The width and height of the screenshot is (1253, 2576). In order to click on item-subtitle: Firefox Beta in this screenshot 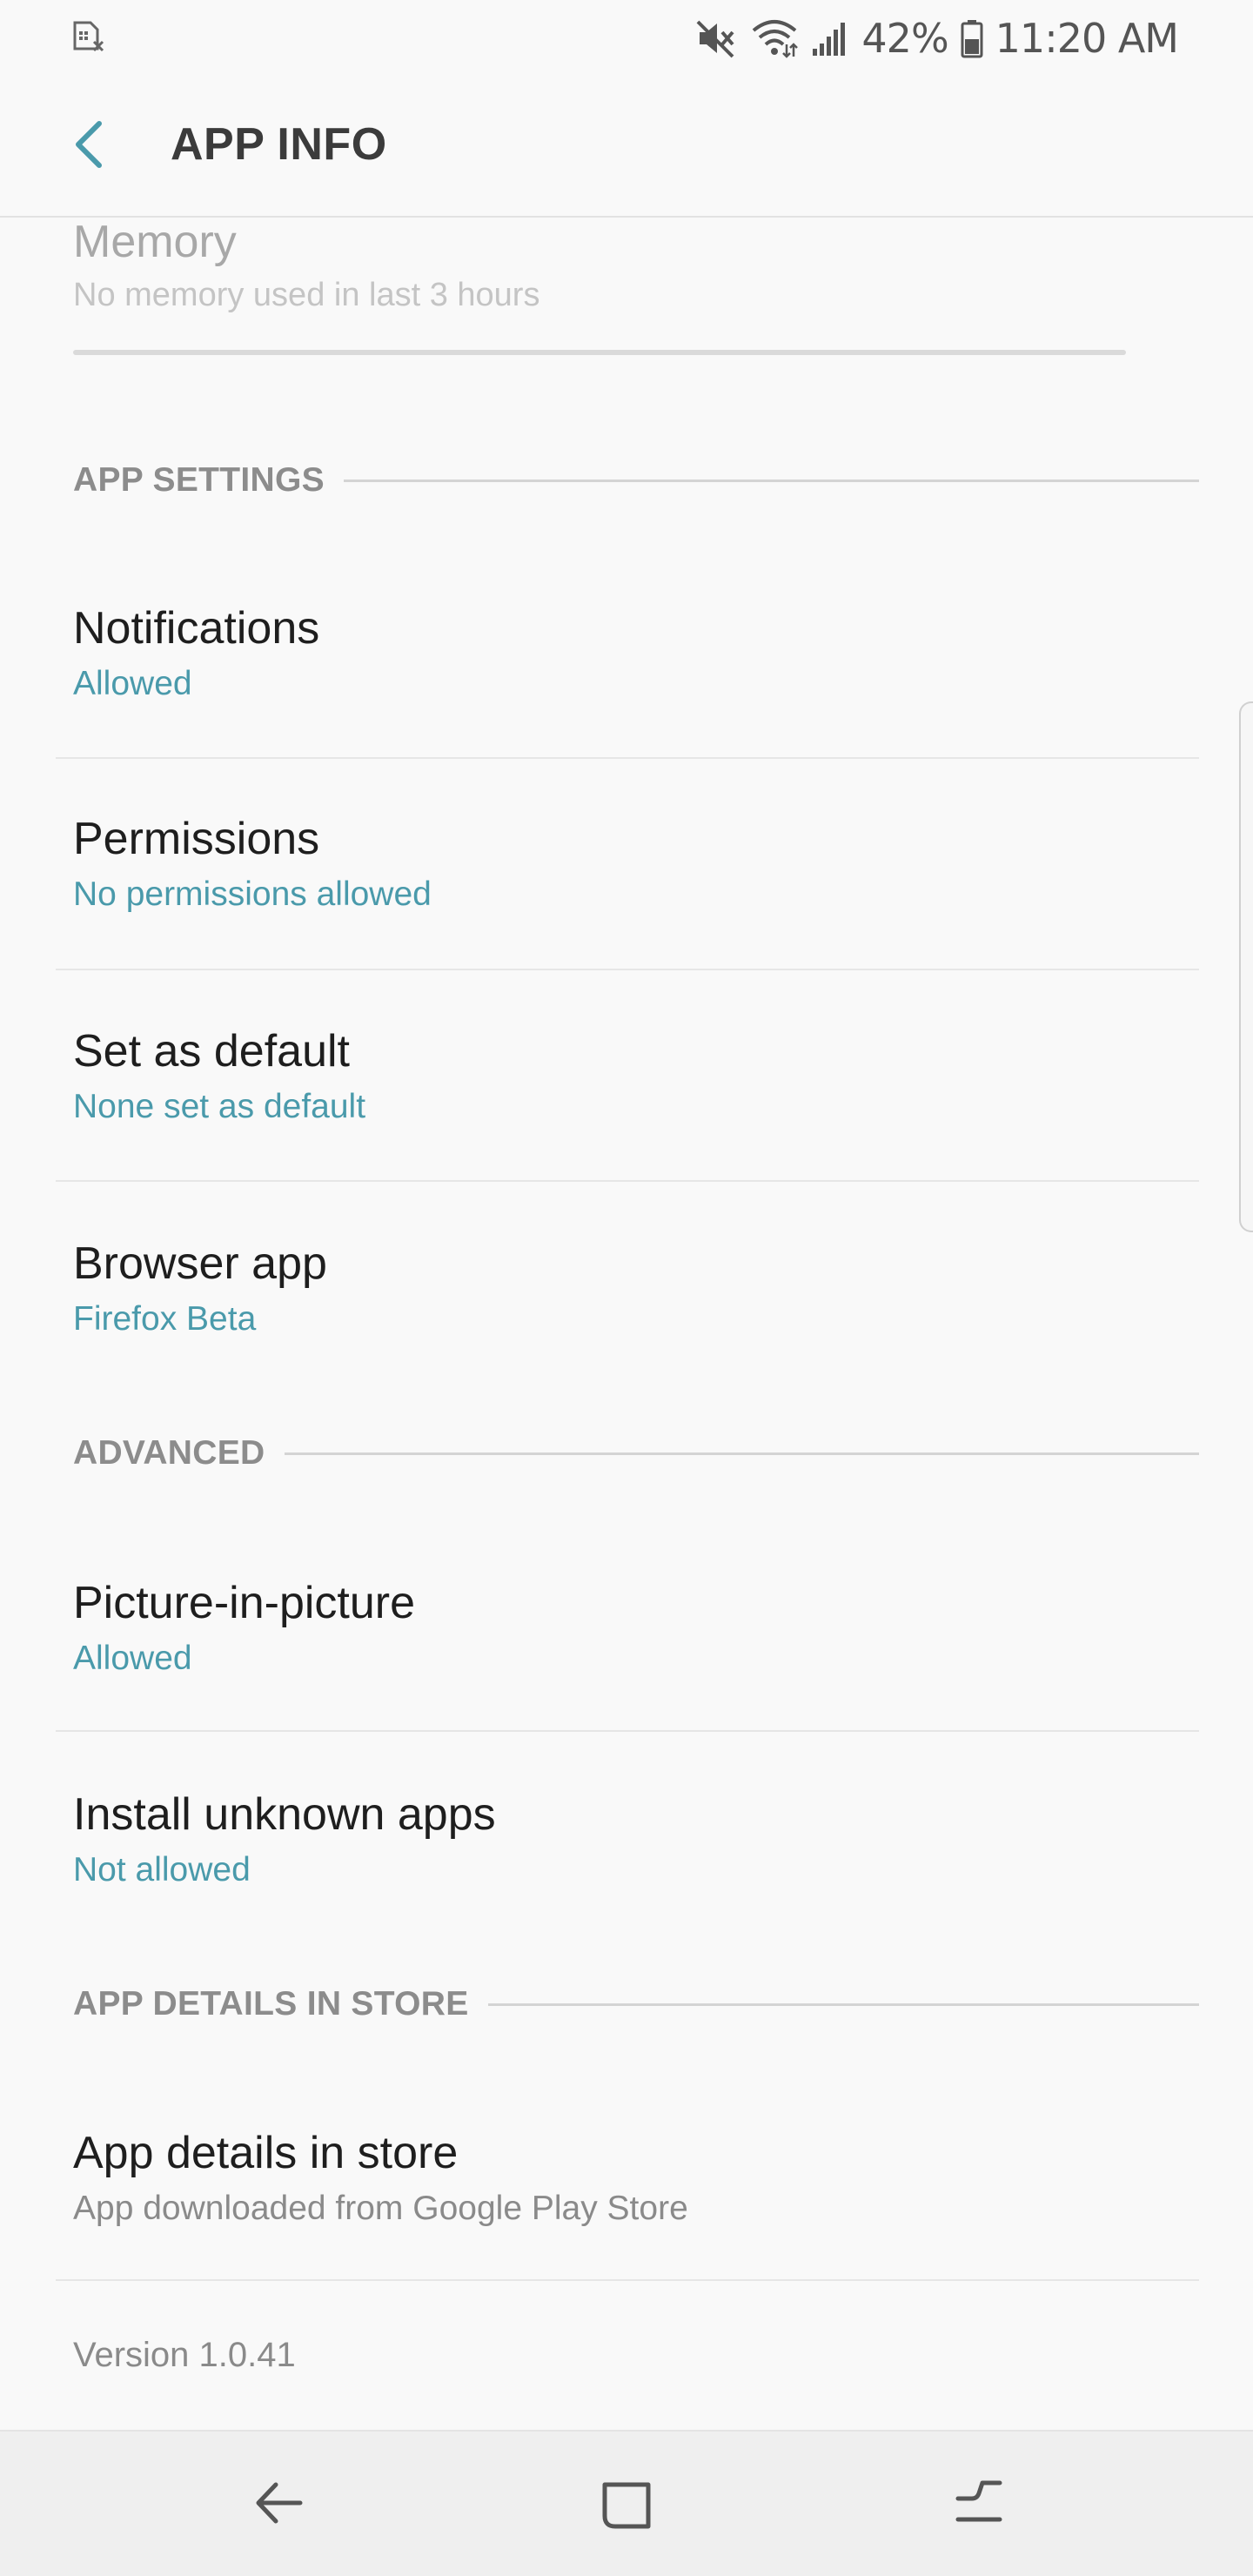, I will do `click(165, 1319)`.